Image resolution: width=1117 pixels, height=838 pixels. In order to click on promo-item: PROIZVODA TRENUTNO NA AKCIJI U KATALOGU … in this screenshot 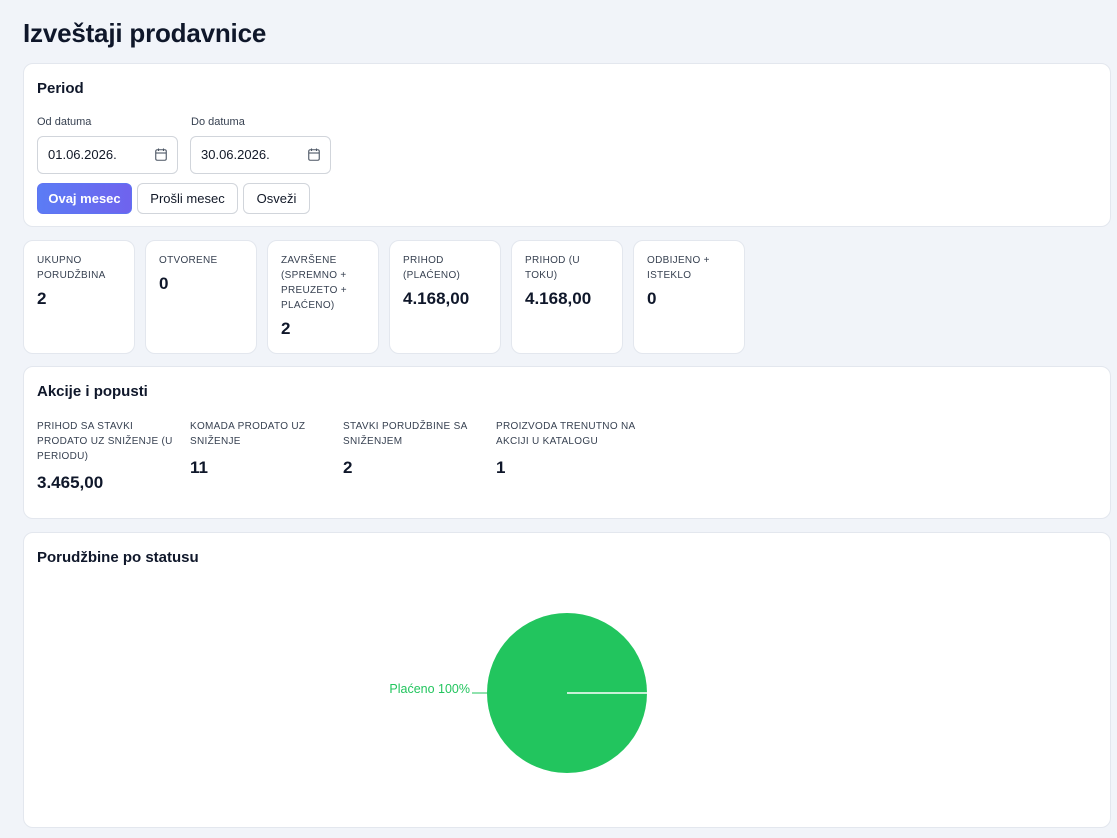, I will do `click(568, 448)`.